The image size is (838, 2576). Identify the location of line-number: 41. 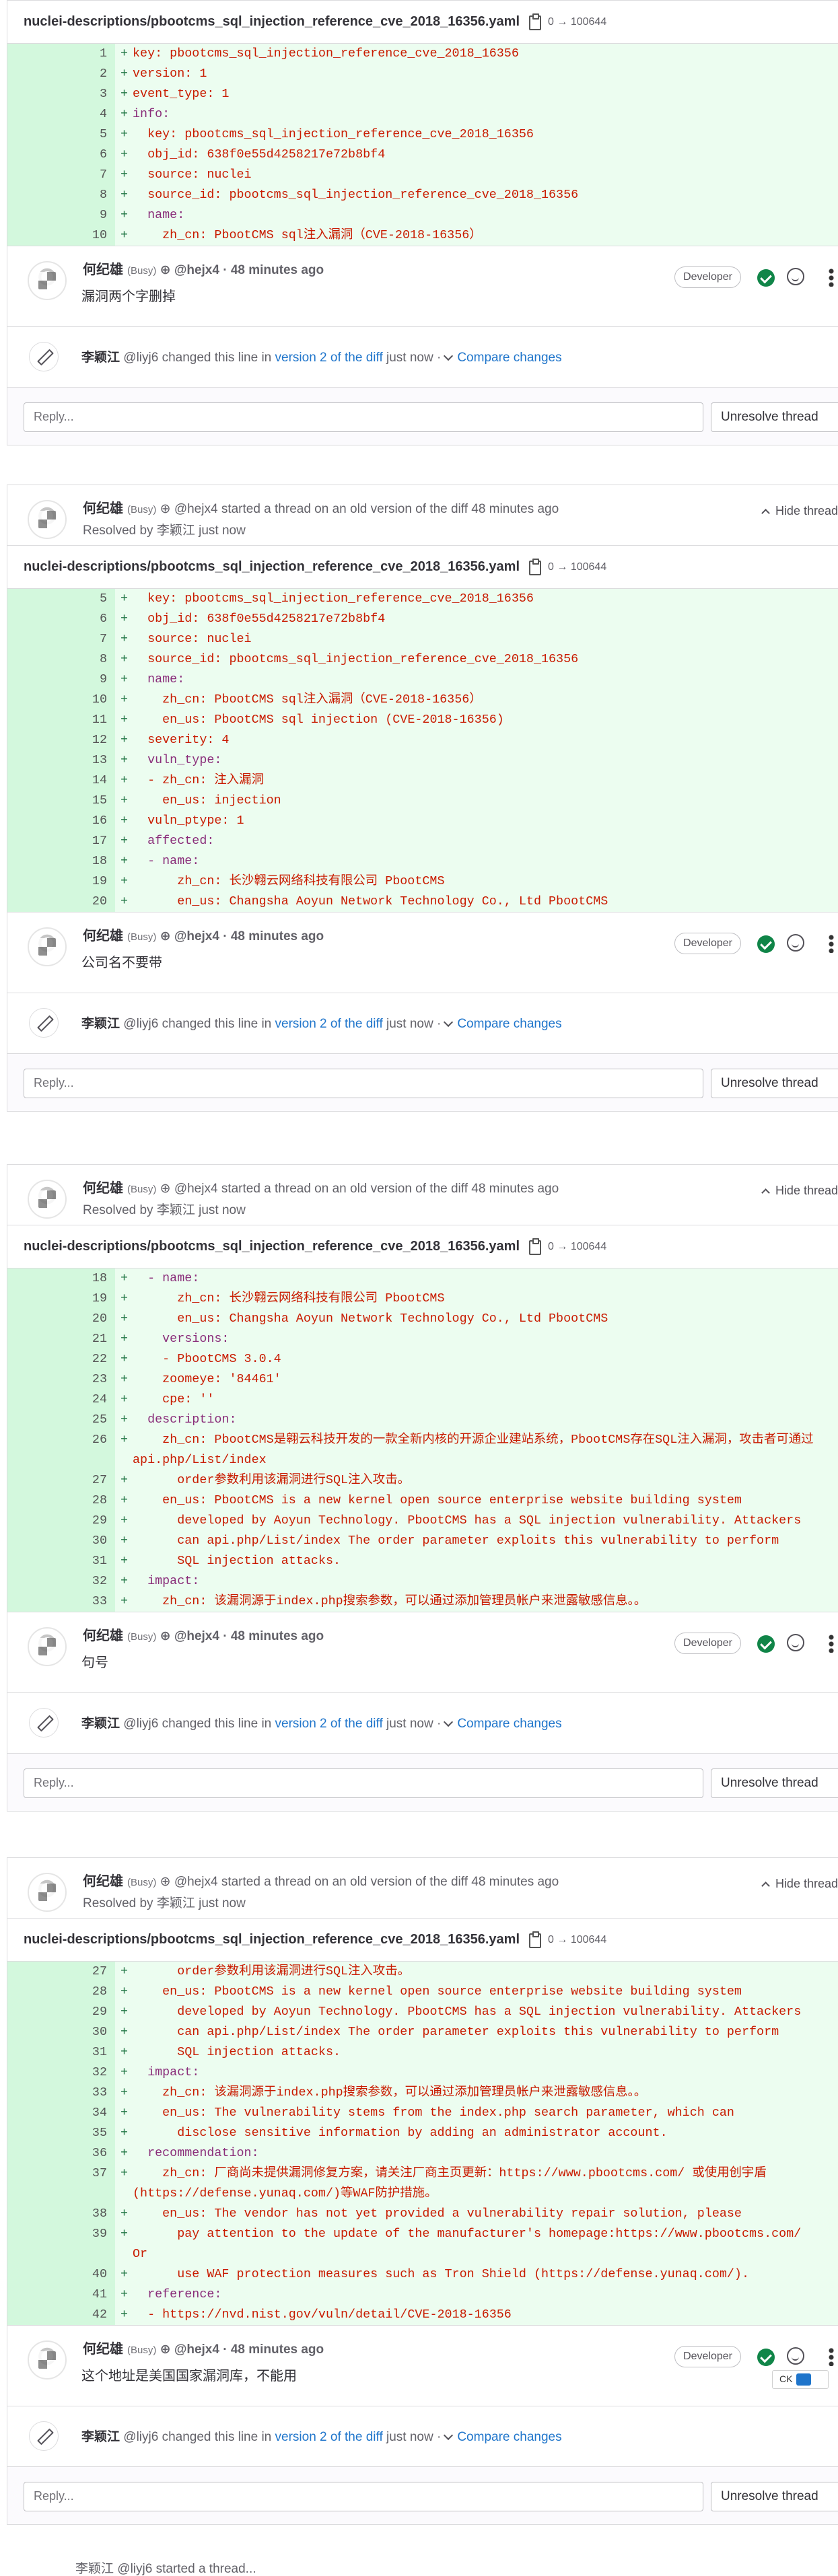
(61, 2295).